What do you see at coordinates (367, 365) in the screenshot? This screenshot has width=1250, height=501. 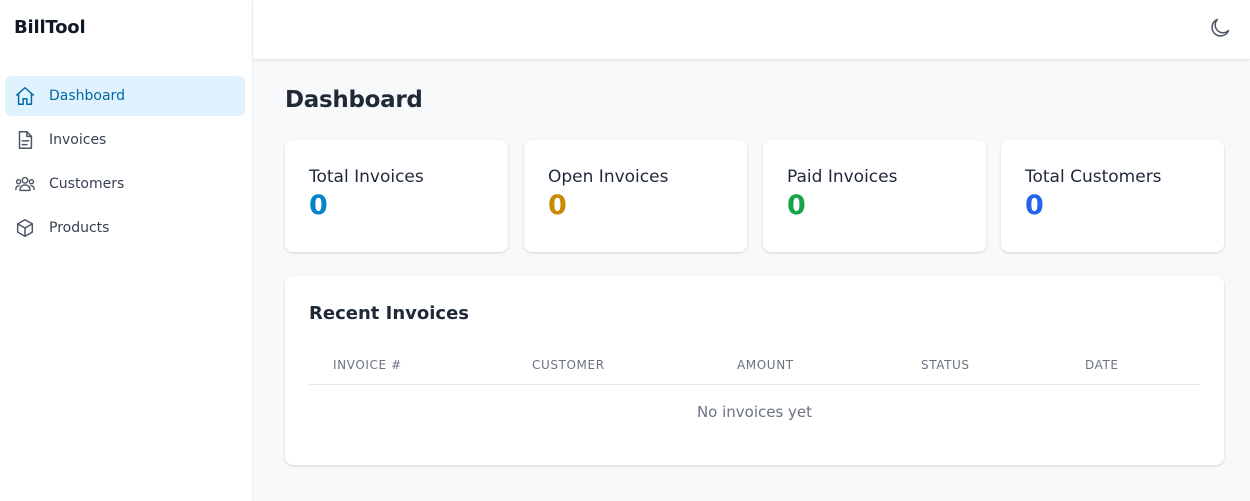 I see `column-header-invoice-number: INVOICE #` at bounding box center [367, 365].